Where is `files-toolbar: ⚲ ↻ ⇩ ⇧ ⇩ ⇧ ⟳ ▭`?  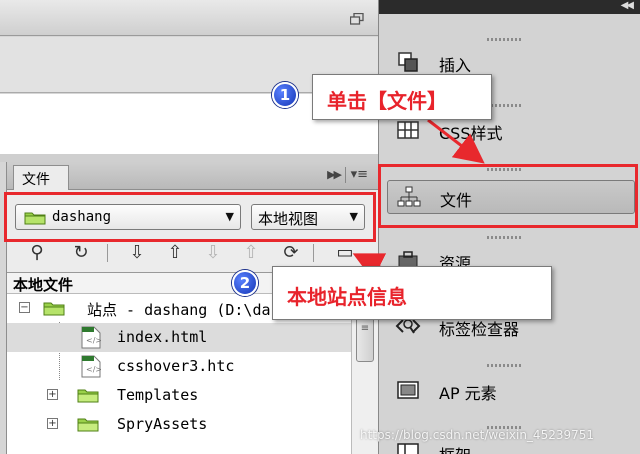 files-toolbar: ⚲ ↻ ⇩ ⇧ ⇩ ⇧ ⟳ ▭ is located at coordinates (192, 253).